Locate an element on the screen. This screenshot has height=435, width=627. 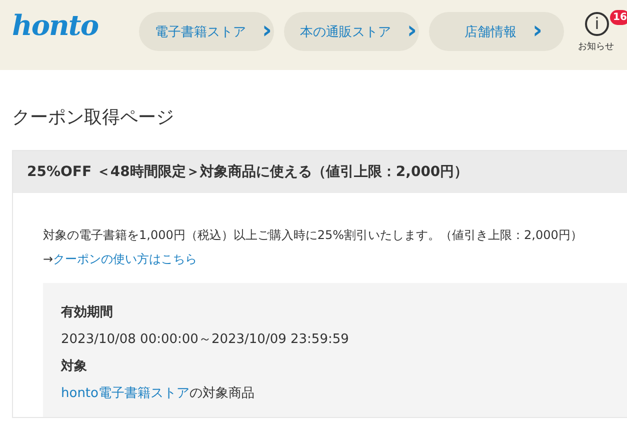
info-icon: i is located at coordinates (597, 24).